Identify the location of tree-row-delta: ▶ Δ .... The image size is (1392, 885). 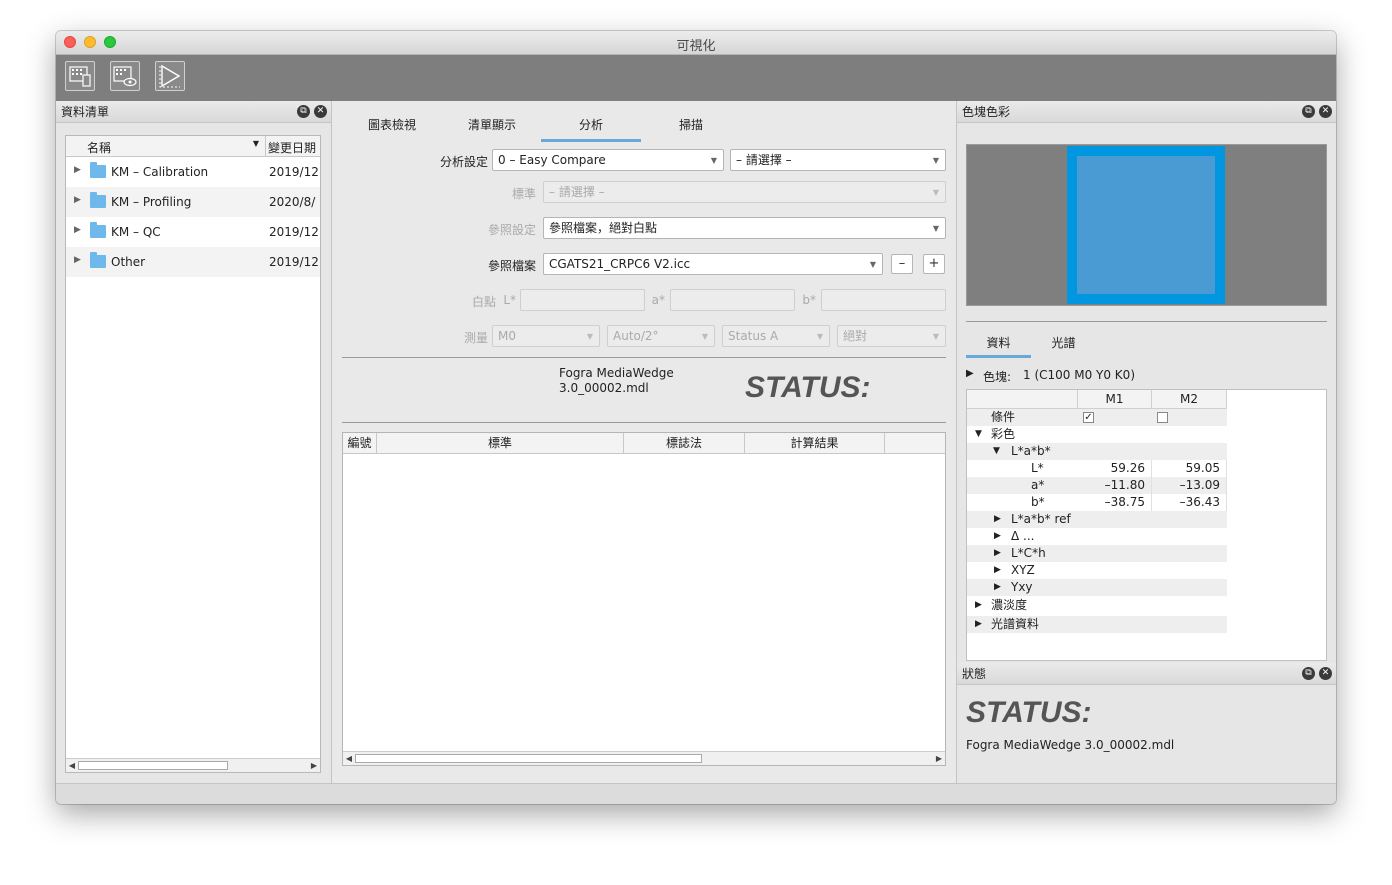
(1097, 536).